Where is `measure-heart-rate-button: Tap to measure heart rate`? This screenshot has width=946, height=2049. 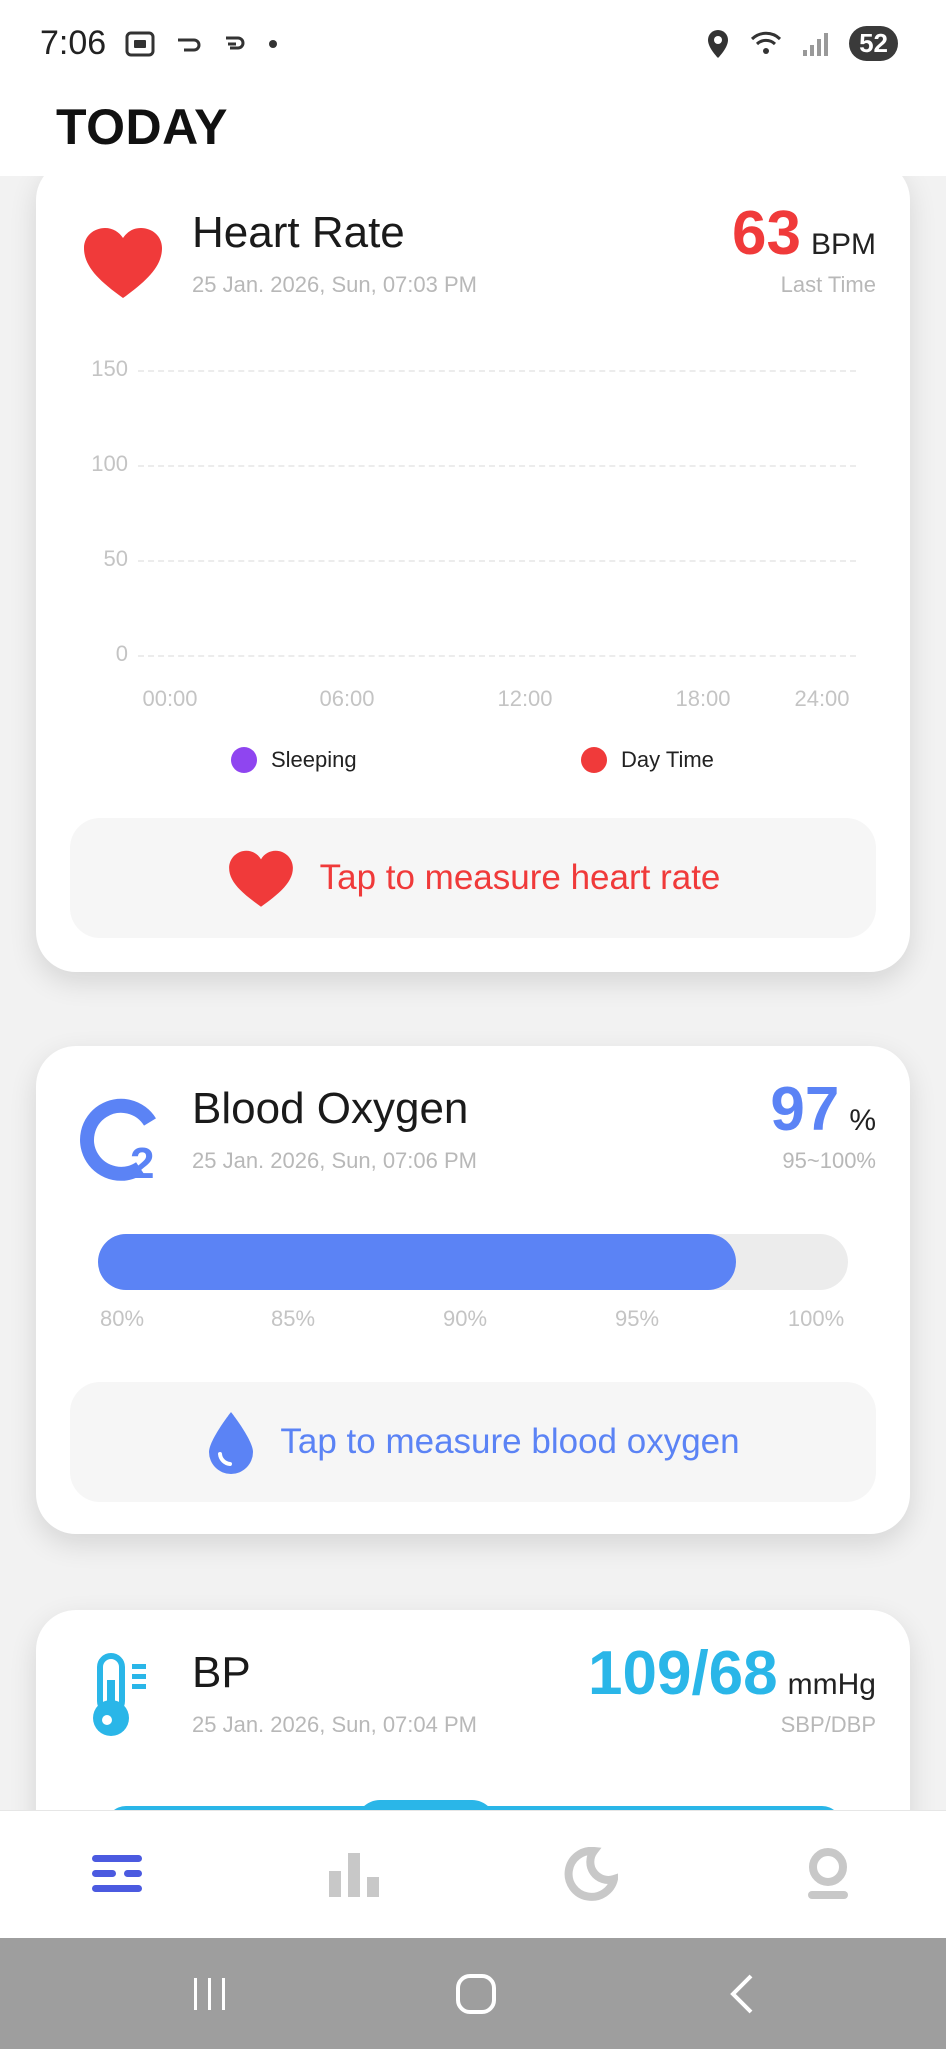
measure-heart-rate-button: Tap to measure heart rate is located at coordinates (473, 878).